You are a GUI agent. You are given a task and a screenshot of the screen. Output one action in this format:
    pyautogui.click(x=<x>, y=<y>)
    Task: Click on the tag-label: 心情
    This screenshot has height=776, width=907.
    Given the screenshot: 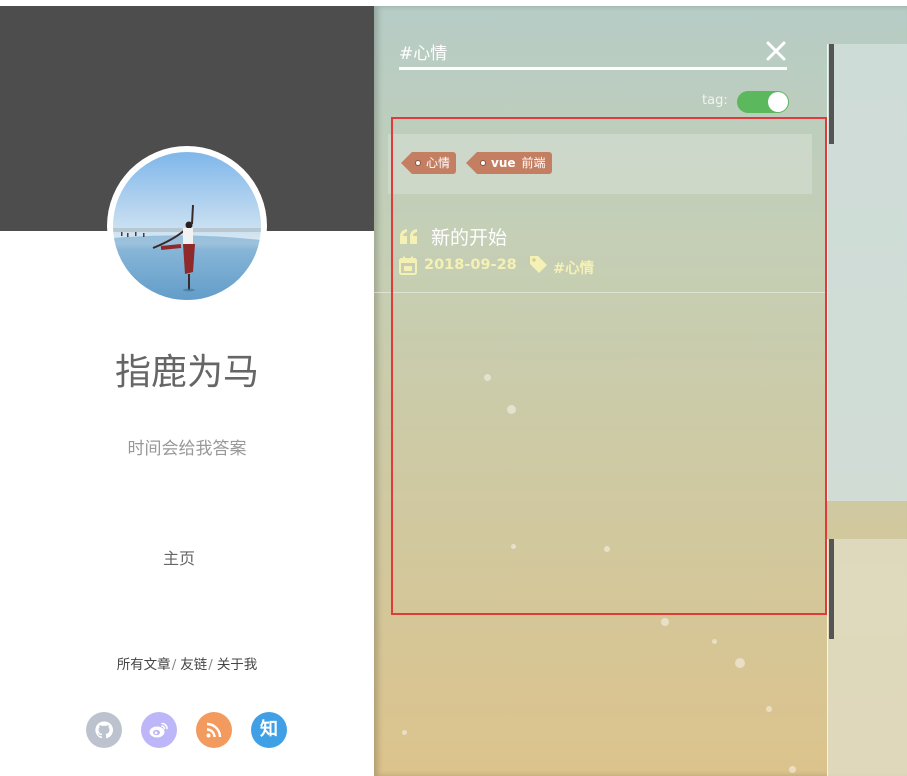 What is the action you would take?
    pyautogui.click(x=438, y=163)
    